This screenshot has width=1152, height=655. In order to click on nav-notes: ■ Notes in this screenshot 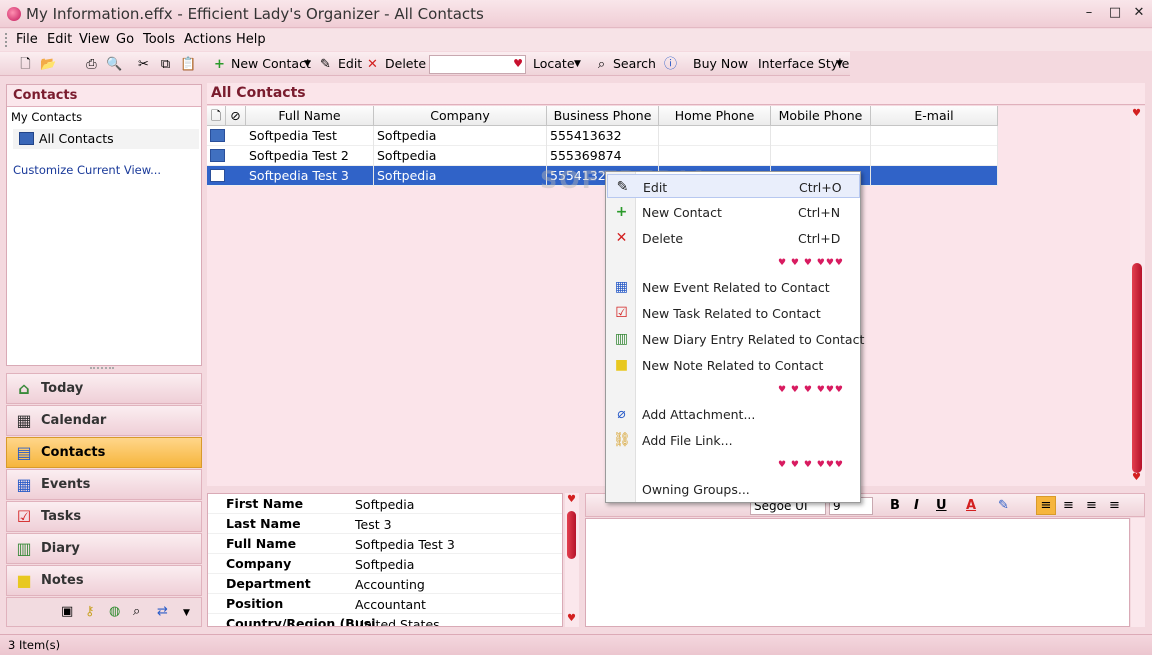, I will do `click(104, 580)`.